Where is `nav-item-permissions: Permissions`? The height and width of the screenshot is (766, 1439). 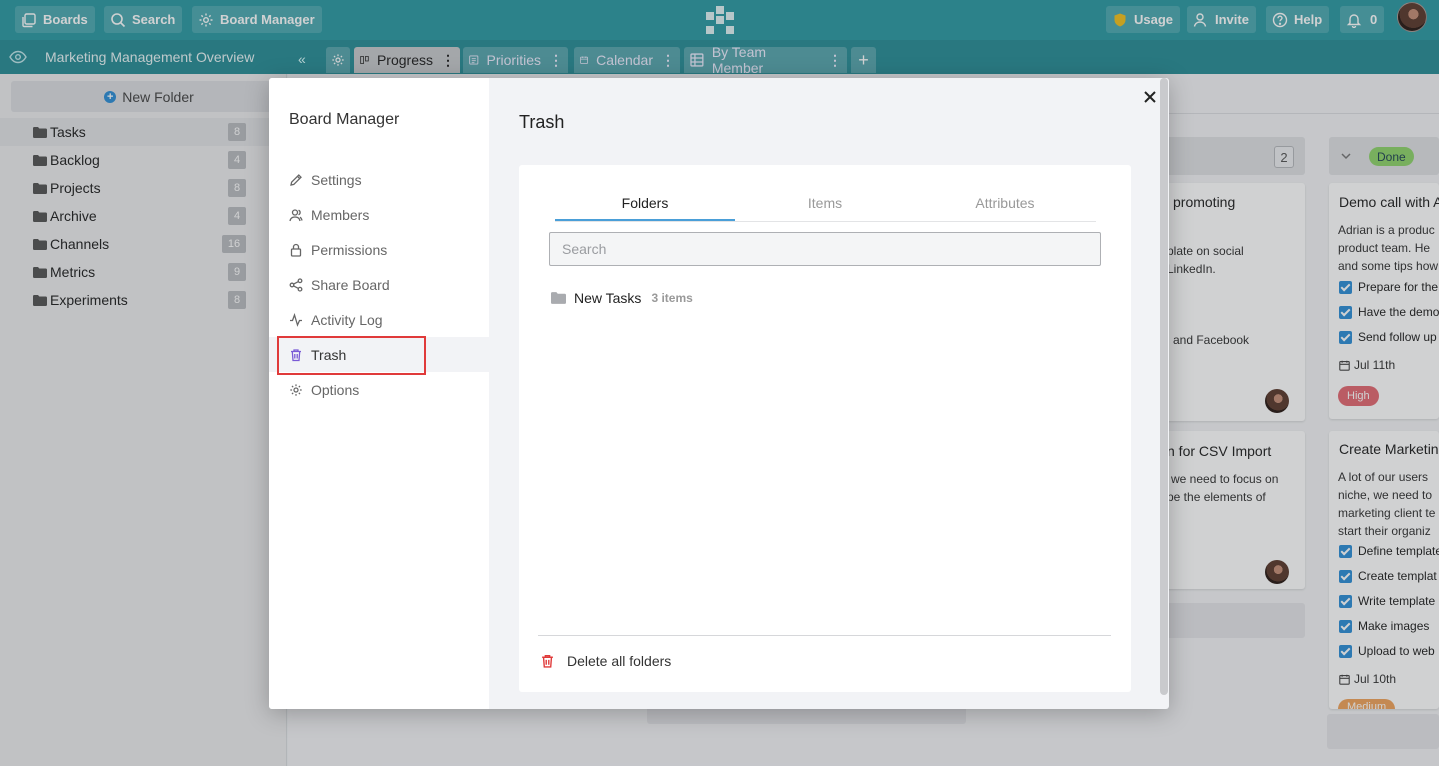 nav-item-permissions: Permissions is located at coordinates (379, 249).